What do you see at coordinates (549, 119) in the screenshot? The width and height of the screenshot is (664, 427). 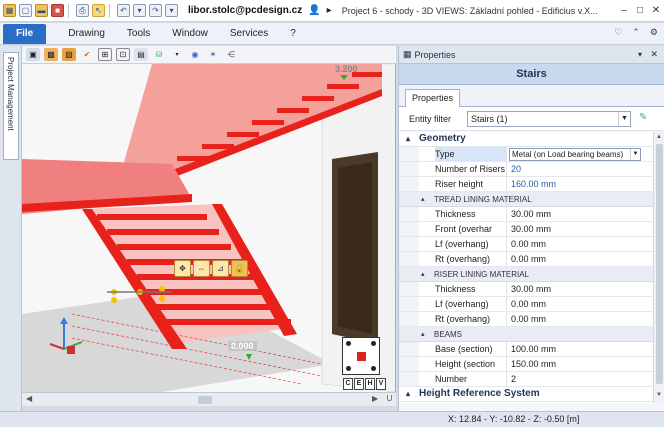 I see `entity-filter-select: Stairs (1) ▼` at bounding box center [549, 119].